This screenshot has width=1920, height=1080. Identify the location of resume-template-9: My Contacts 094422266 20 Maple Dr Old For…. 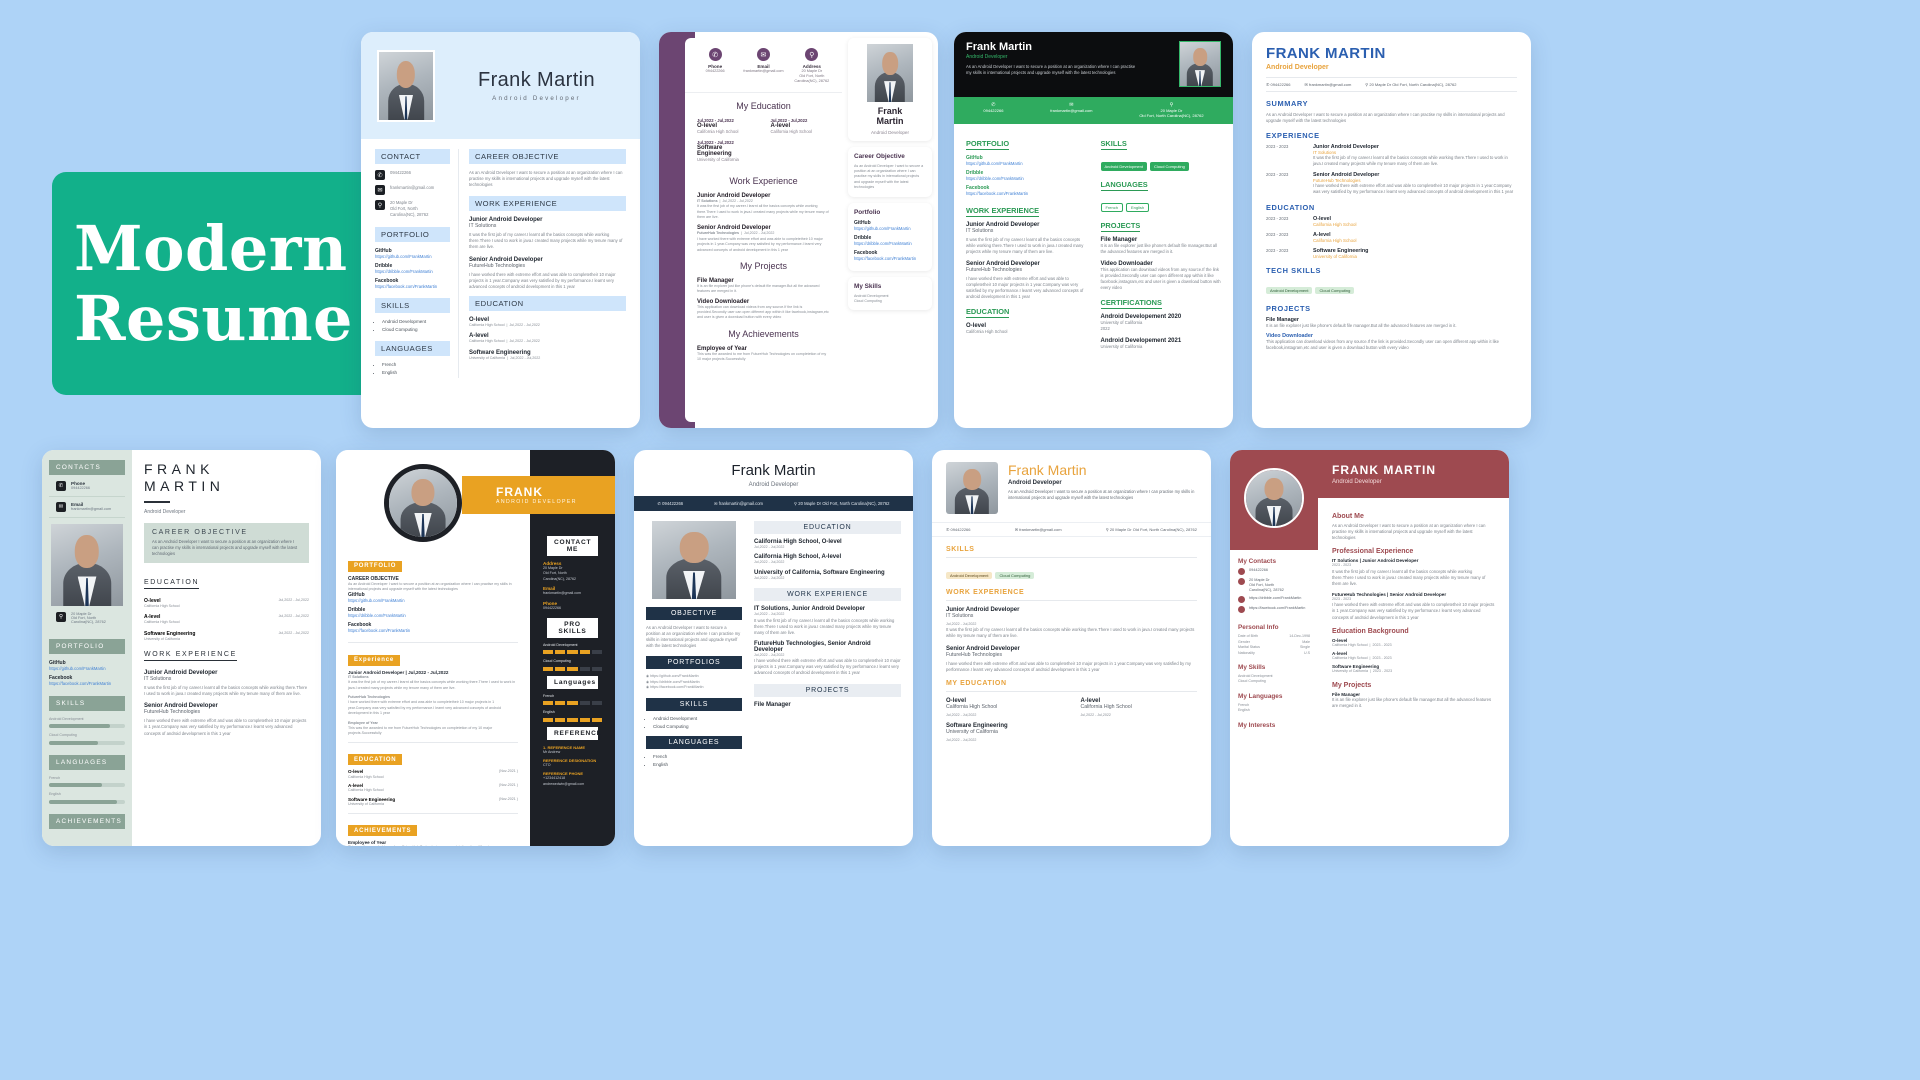
(1369, 648).